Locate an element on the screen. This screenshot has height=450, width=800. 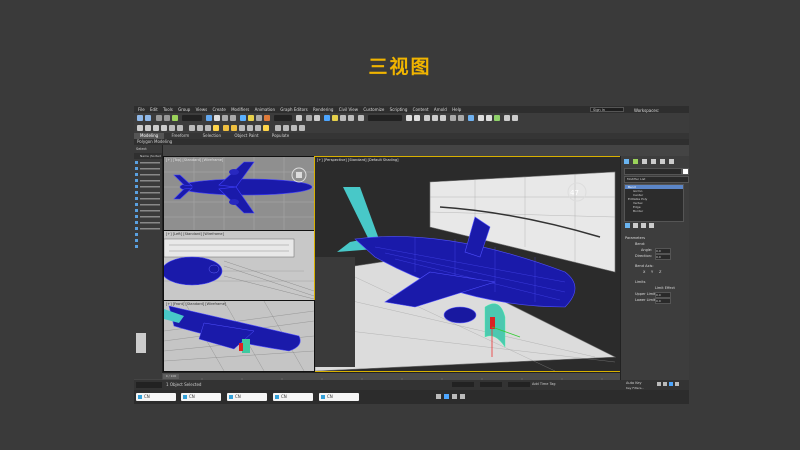
select-object-icon is located at coordinates (209, 118).